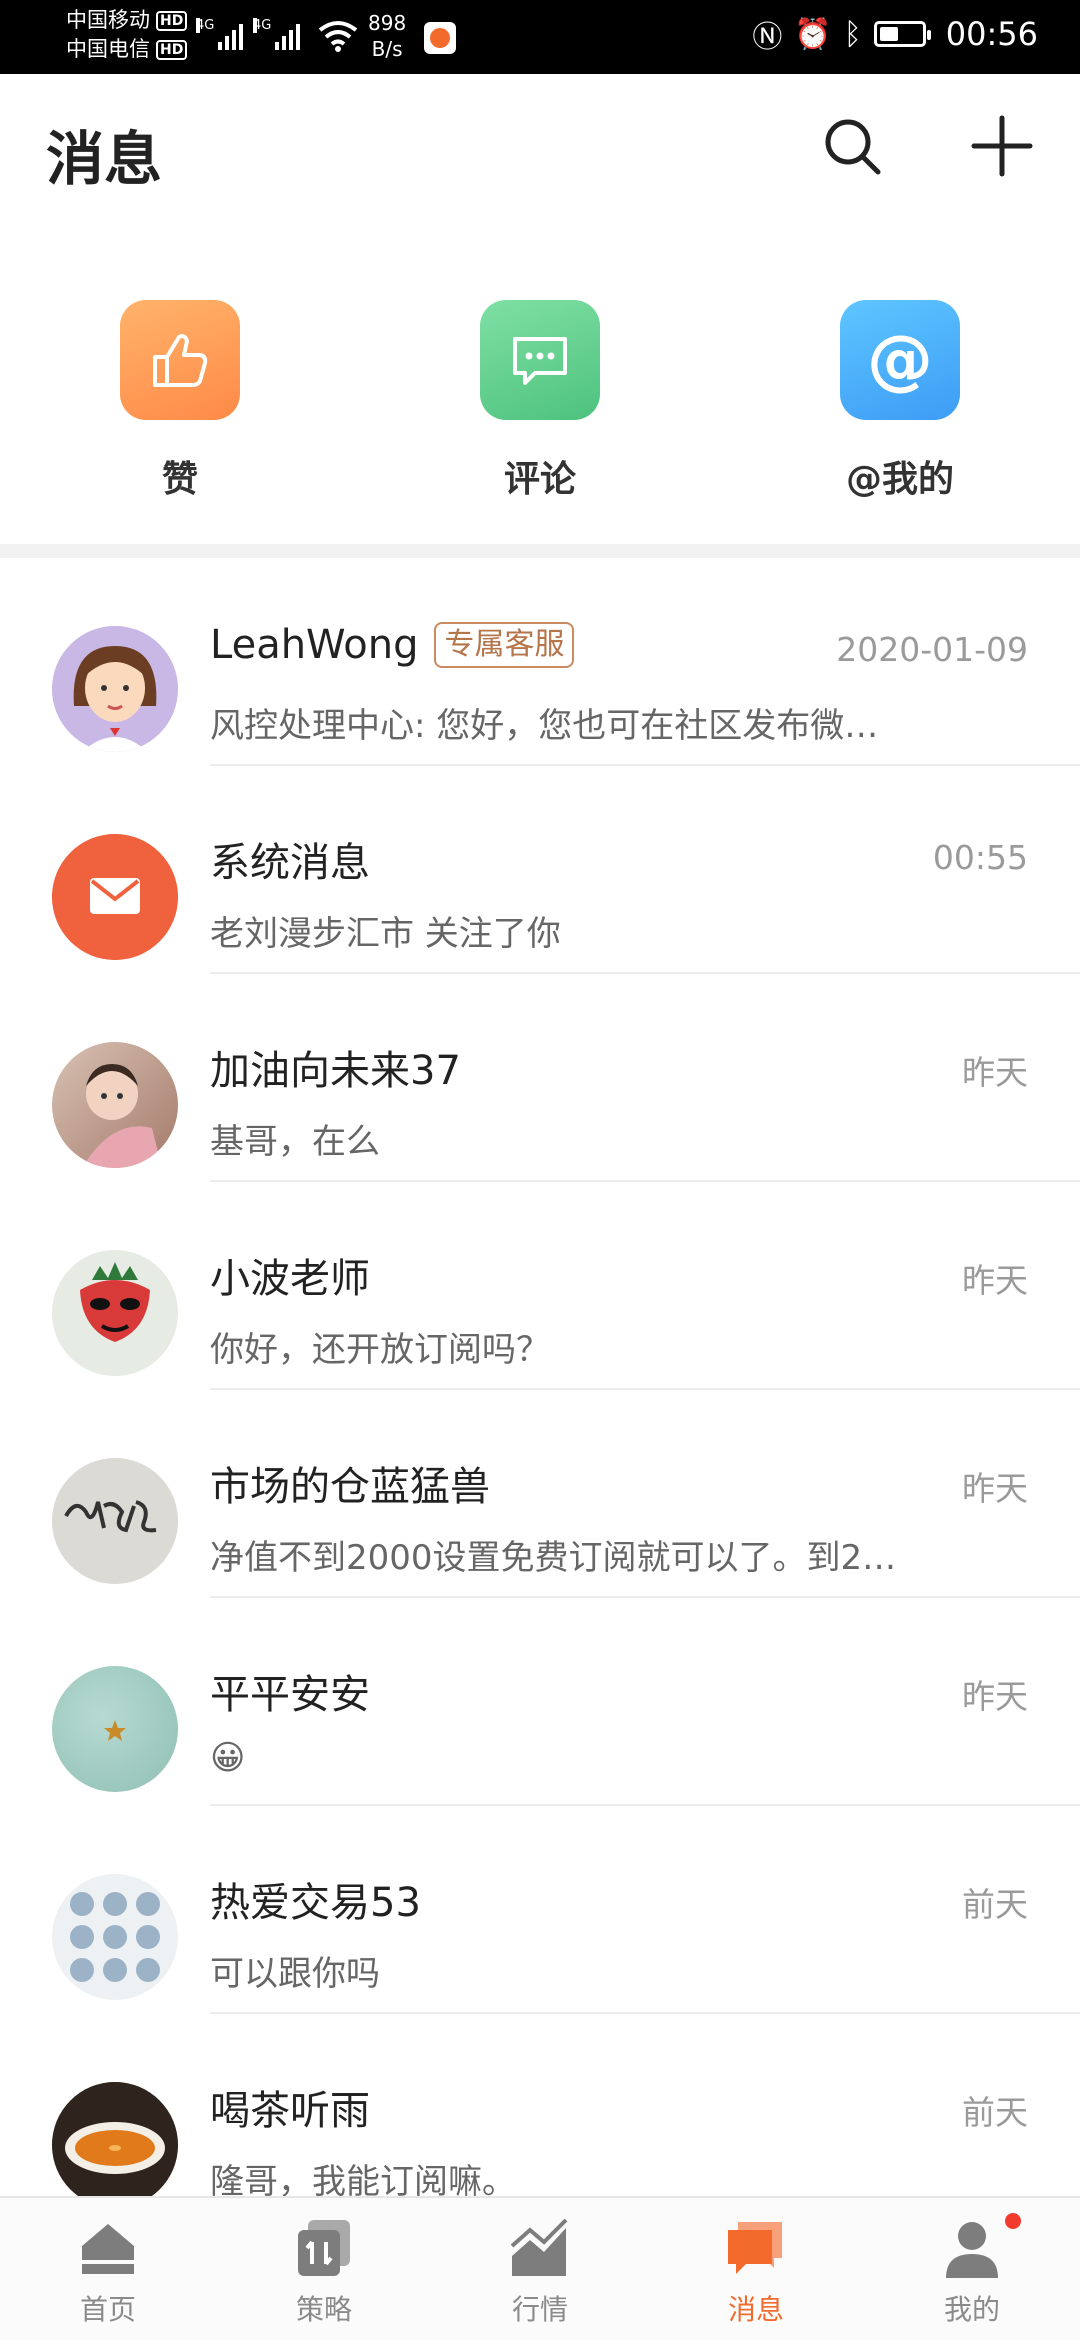 This screenshot has height=2340, width=1080. What do you see at coordinates (852, 34) in the screenshot?
I see `bluetooth-icon: ᛒ` at bounding box center [852, 34].